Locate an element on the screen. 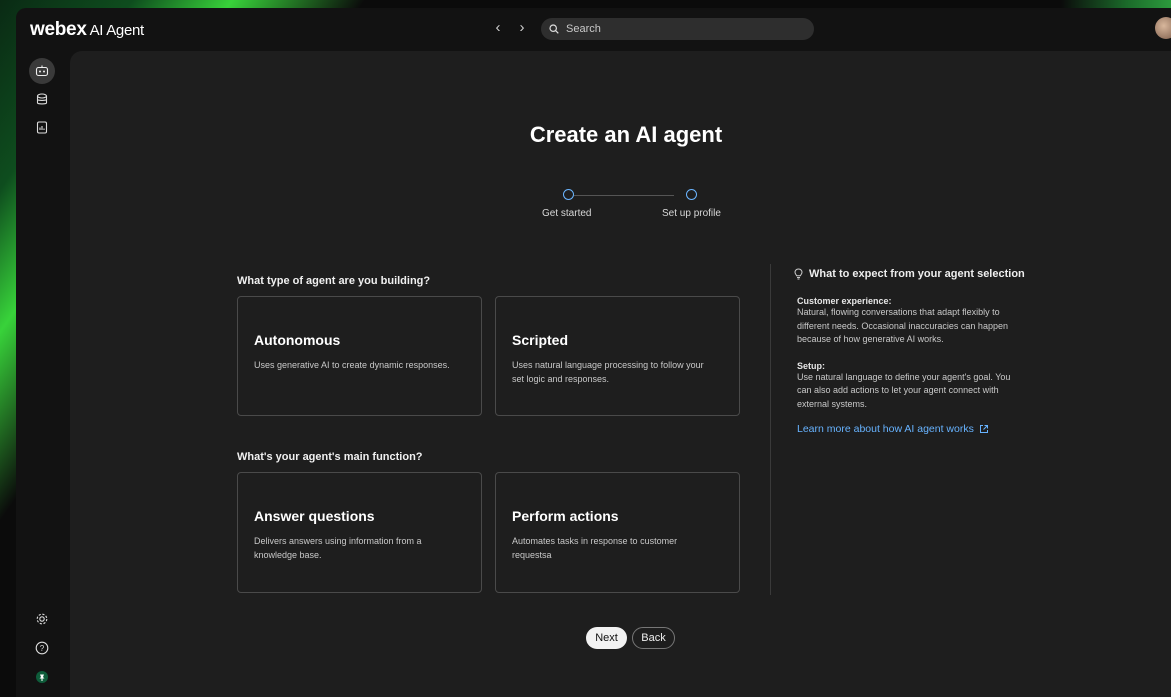  pin-icon is located at coordinates (42, 677).